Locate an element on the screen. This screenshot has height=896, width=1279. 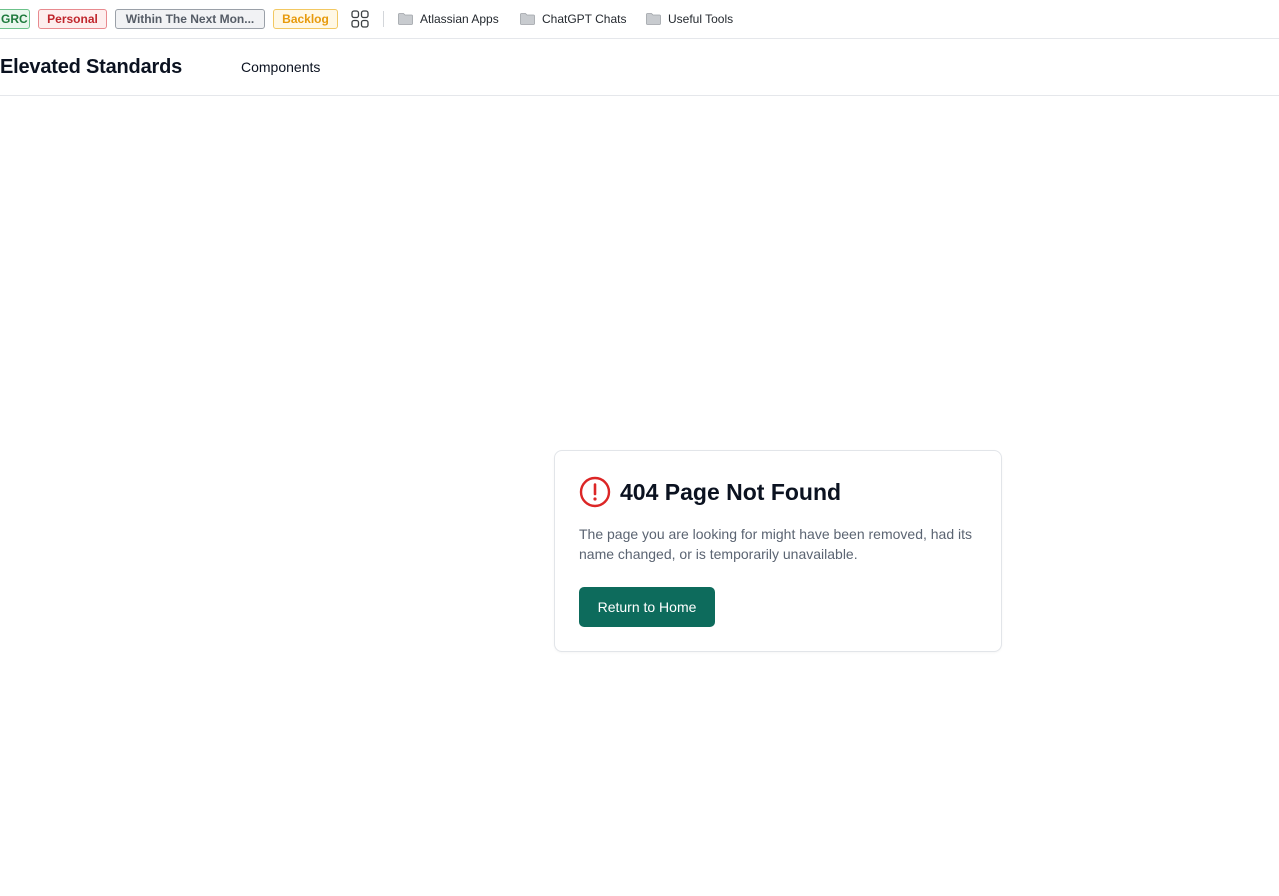
bookmark-folder-useful-tools: Useful Tools is located at coordinates (689, 19).